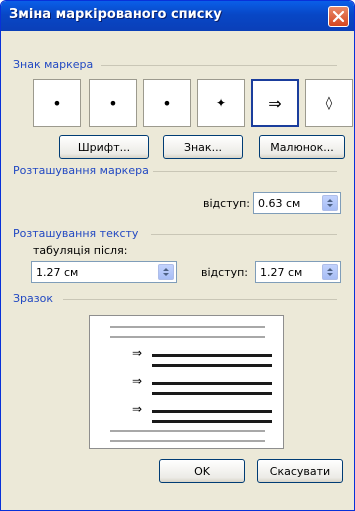 Image resolution: width=355 pixels, height=511 pixels. I want to click on marker-indent-value: 0.63 см, so click(279, 203).